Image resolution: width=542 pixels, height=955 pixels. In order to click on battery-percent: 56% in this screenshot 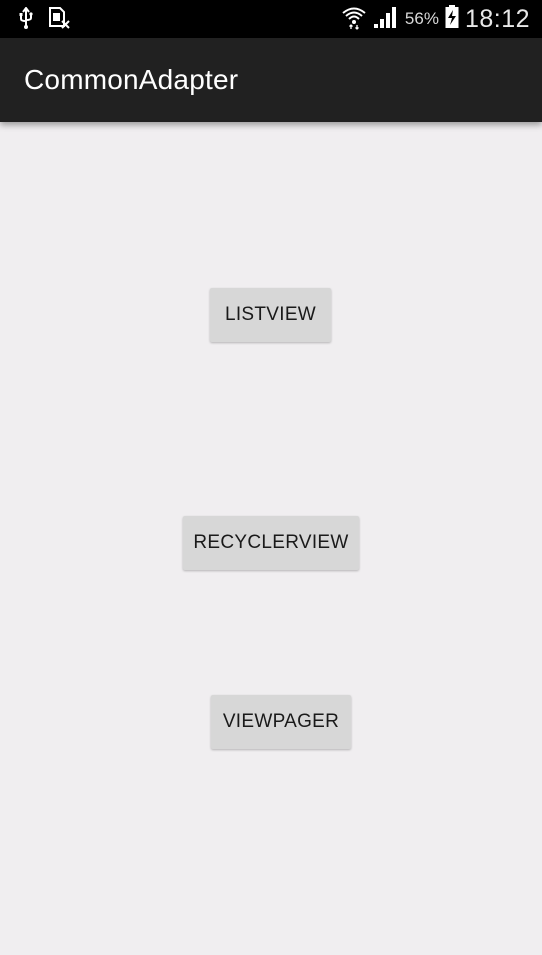, I will do `click(421, 18)`.